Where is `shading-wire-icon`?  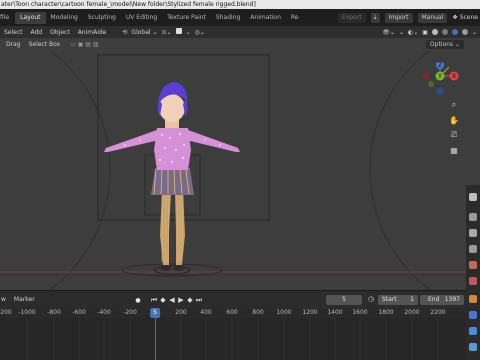
shading-wire-icon is located at coordinates (464, 32).